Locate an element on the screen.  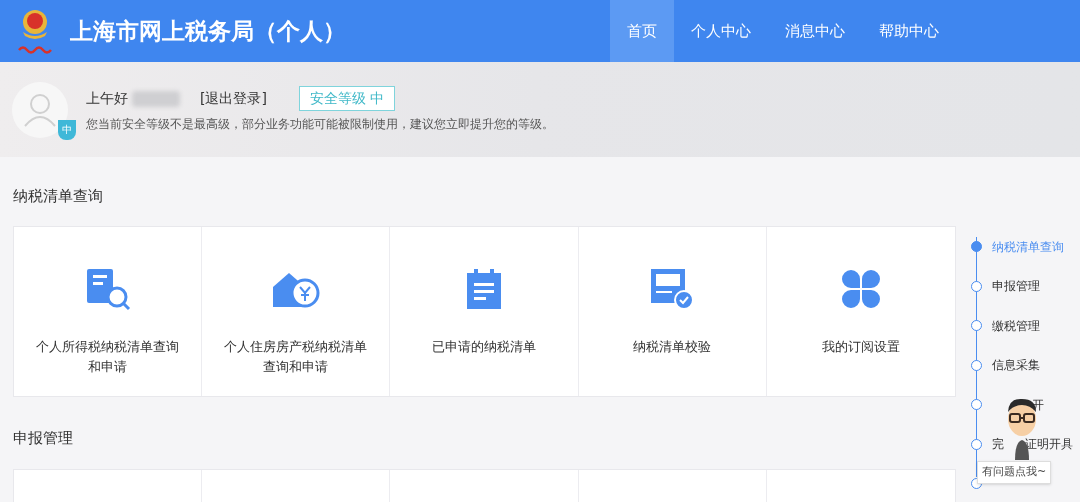
nav-tab: 帮助中心 is located at coordinates (909, 31).